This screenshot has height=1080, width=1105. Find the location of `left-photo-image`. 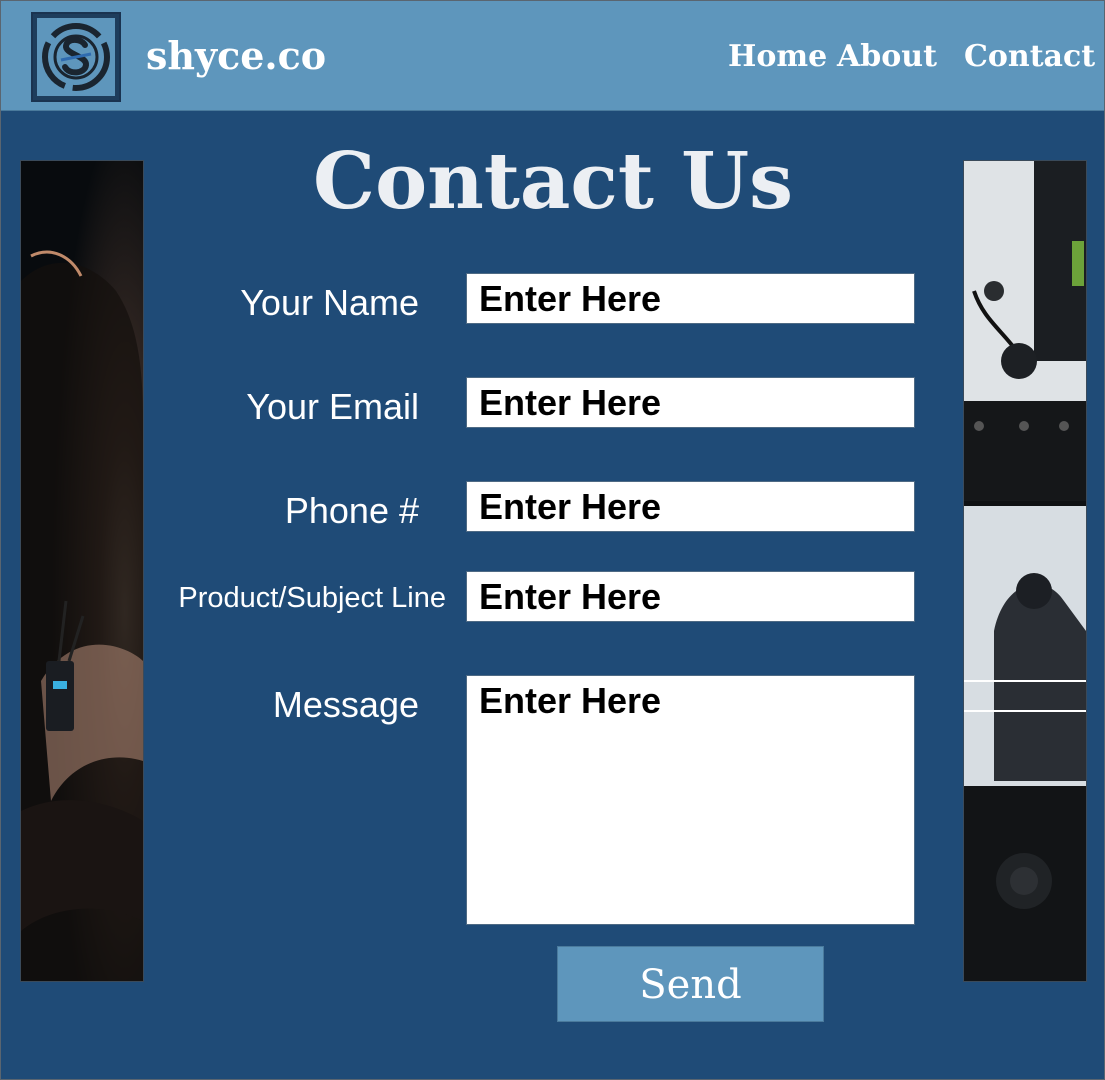

left-photo-image is located at coordinates (82, 571).